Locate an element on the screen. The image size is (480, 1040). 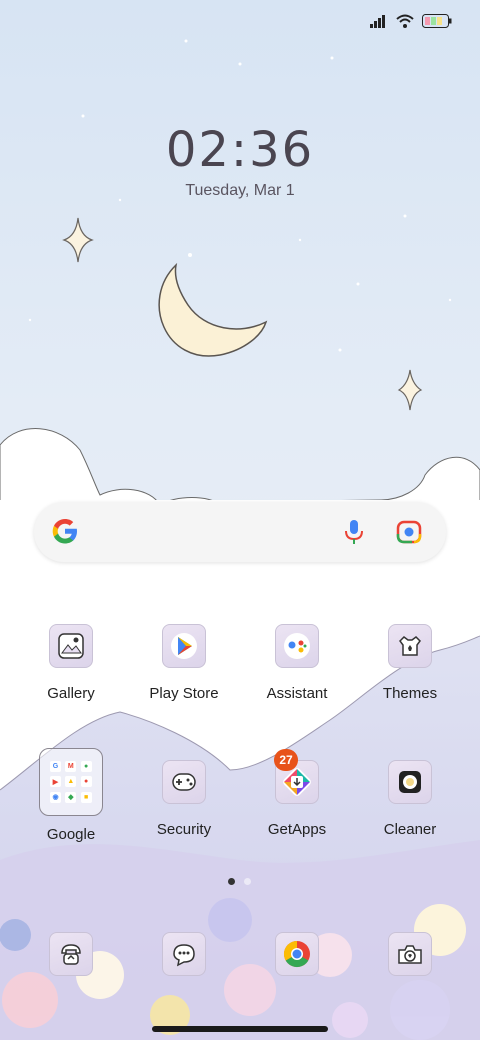
gallery-icon is located at coordinates (71, 646).